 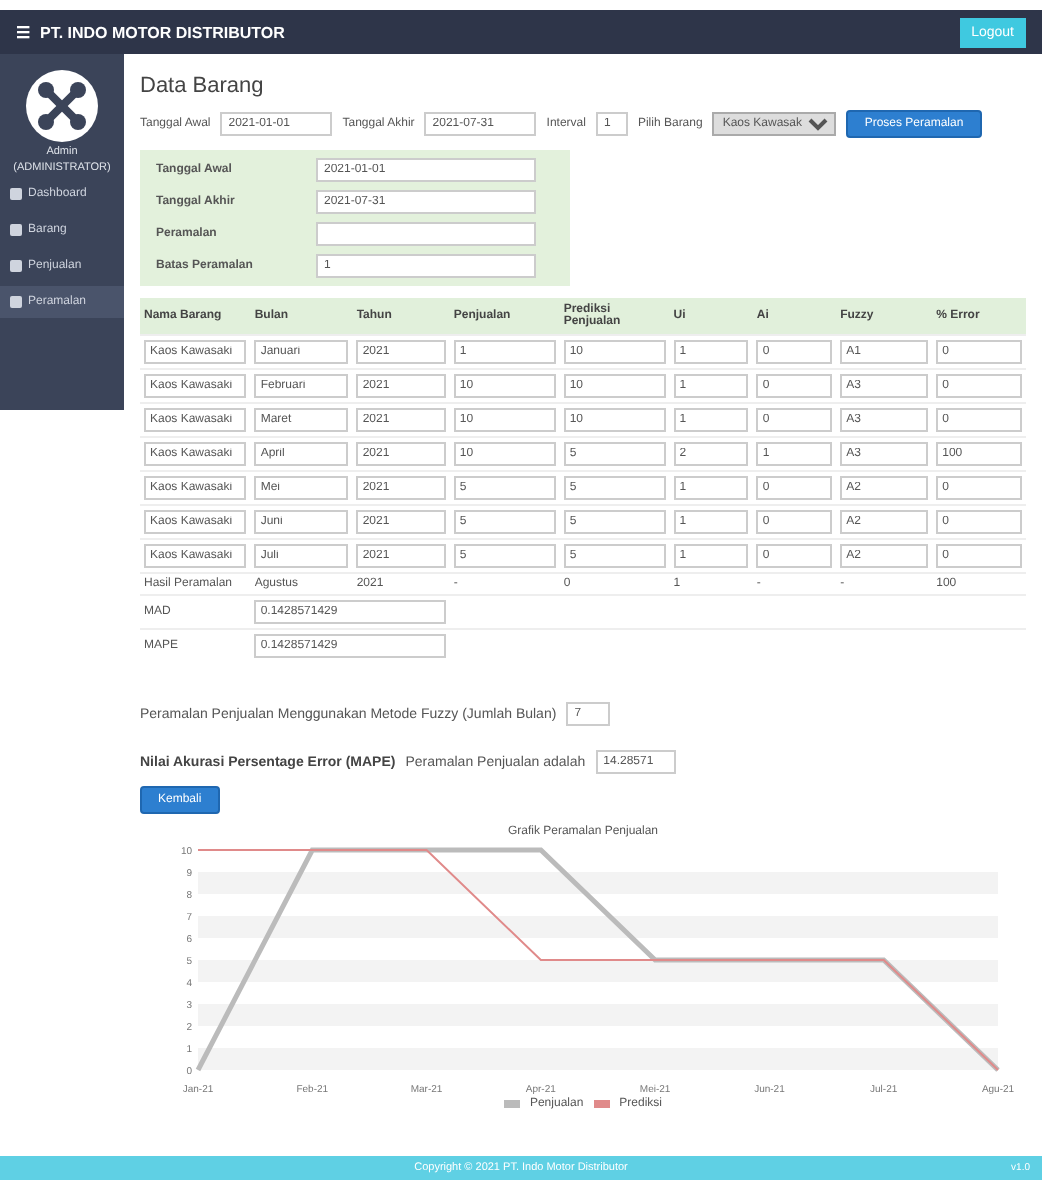 What do you see at coordinates (62, 106) in the screenshot?
I see `crossed-pistons-icon` at bounding box center [62, 106].